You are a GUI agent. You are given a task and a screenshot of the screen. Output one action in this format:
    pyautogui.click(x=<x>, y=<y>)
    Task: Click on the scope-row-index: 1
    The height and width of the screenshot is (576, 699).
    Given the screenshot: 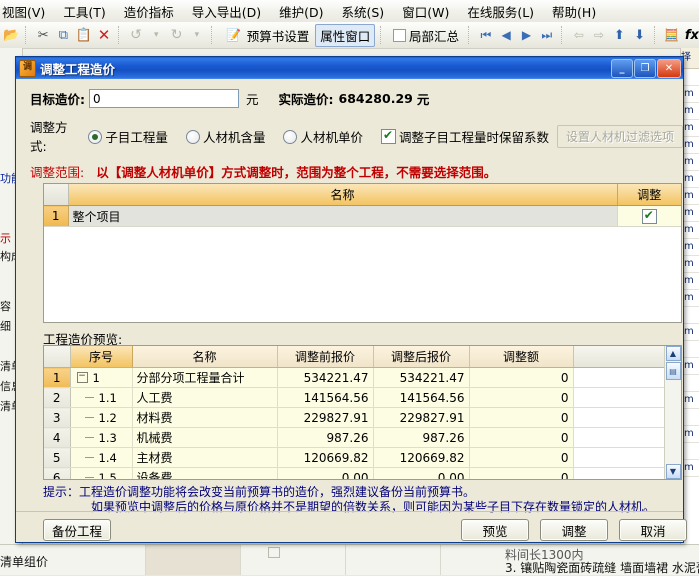 What is the action you would take?
    pyautogui.click(x=56, y=216)
    